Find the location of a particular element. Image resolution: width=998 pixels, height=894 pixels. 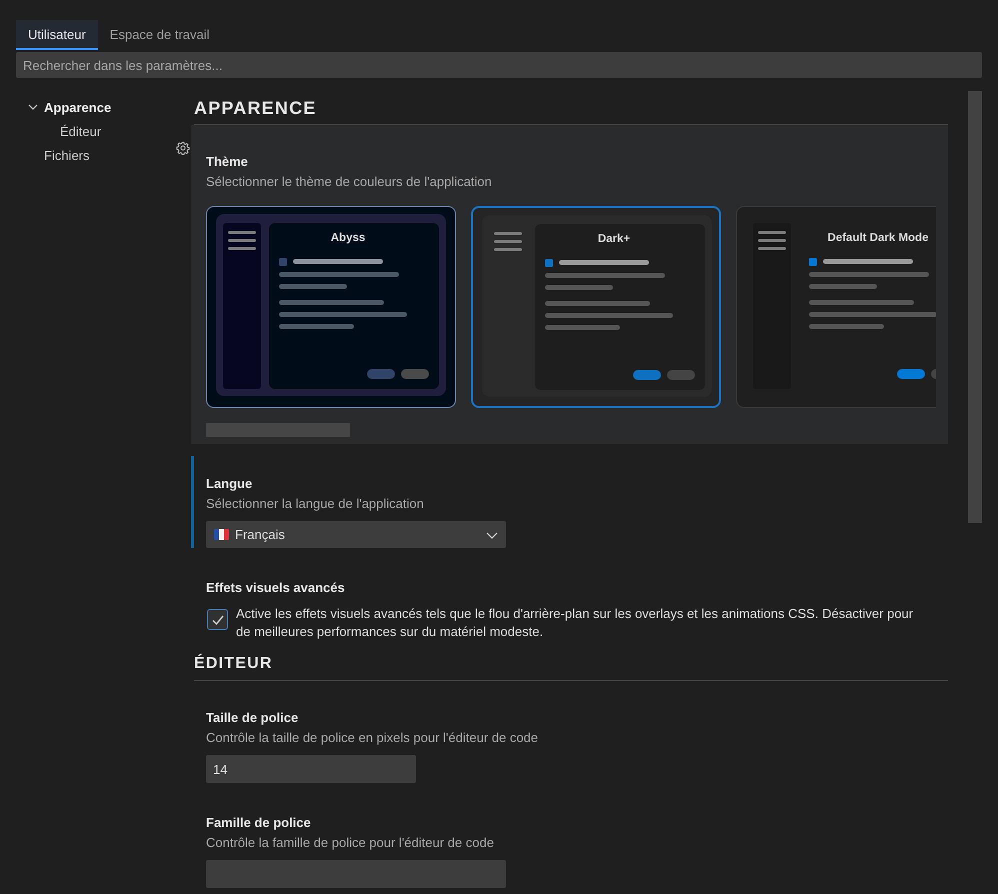

font-family-field is located at coordinates (356, 874).